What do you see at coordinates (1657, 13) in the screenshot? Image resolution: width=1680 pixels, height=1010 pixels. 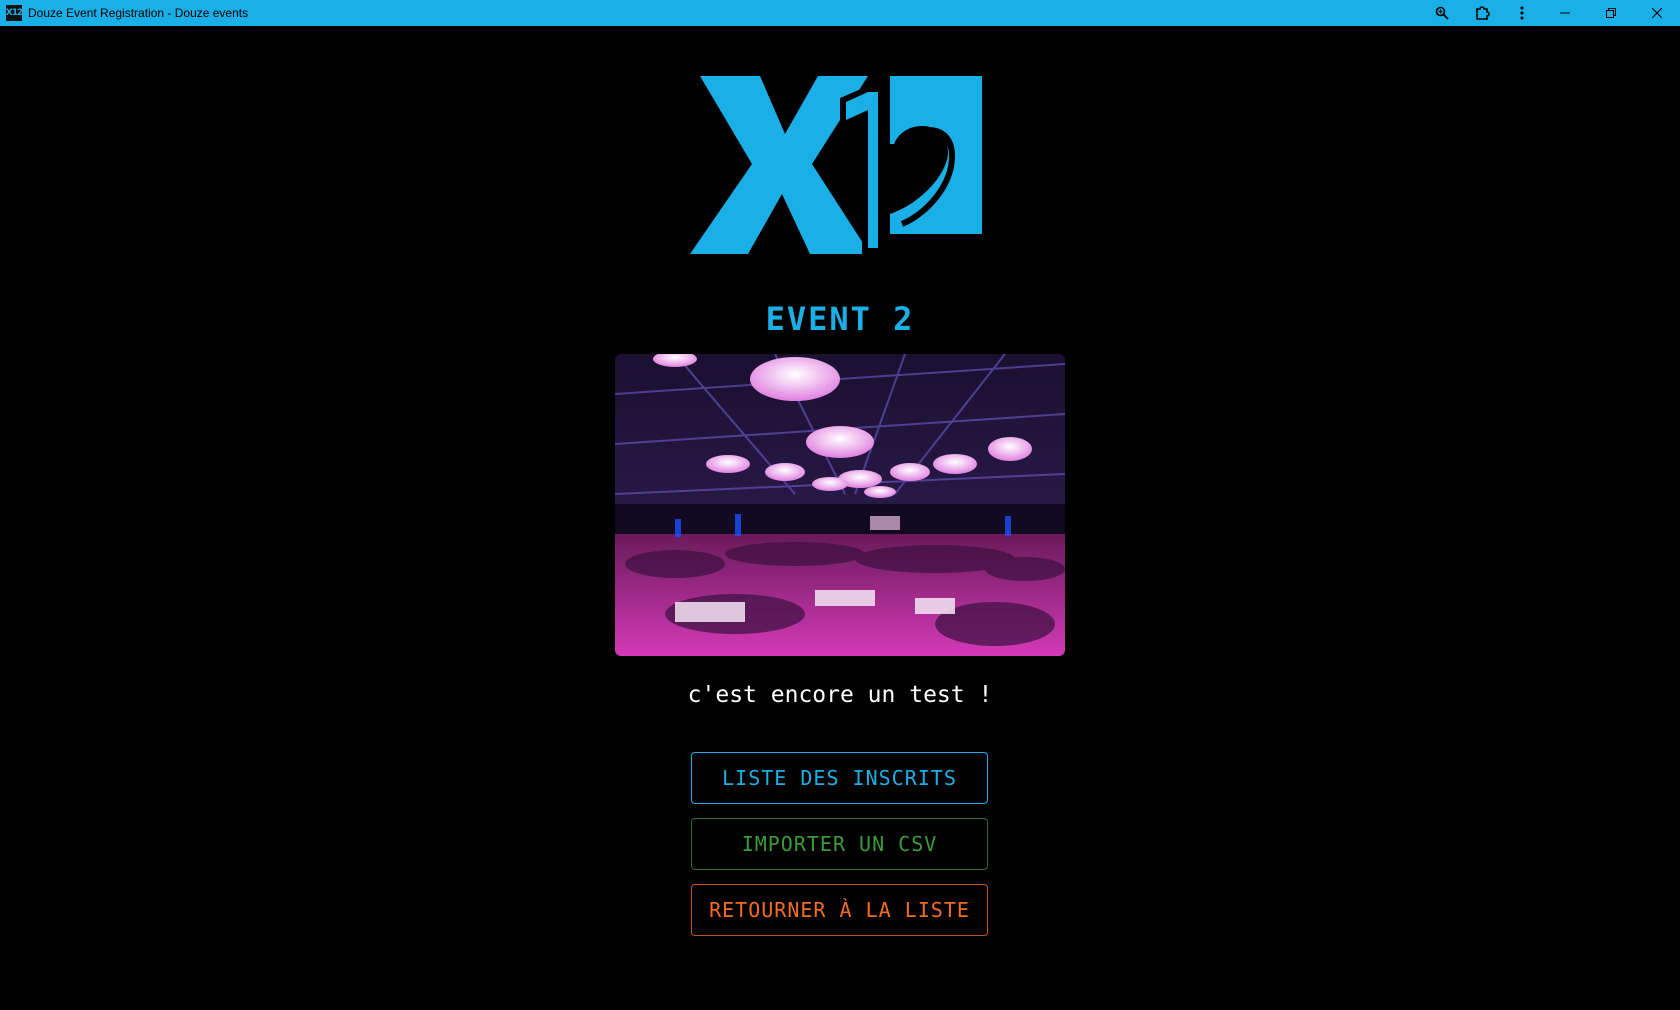 I see `close-icon` at bounding box center [1657, 13].